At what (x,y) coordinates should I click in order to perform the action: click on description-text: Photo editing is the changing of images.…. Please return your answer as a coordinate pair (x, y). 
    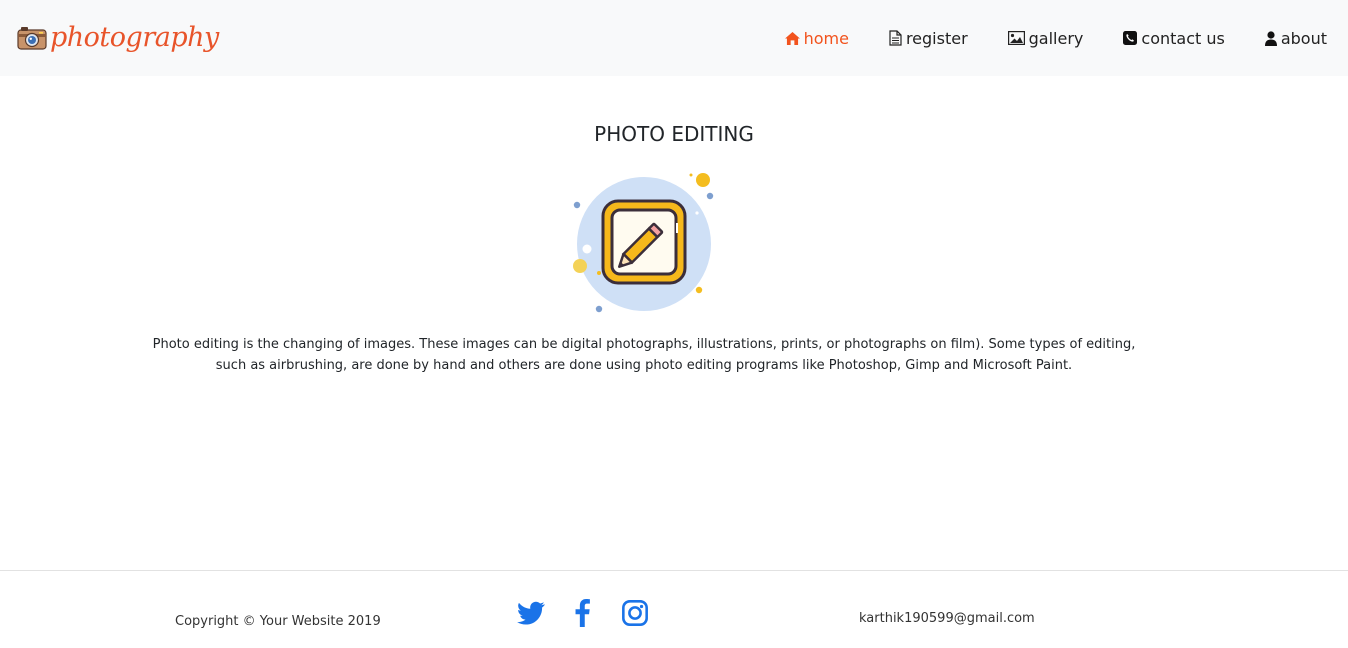
    Looking at the image, I should click on (644, 355).